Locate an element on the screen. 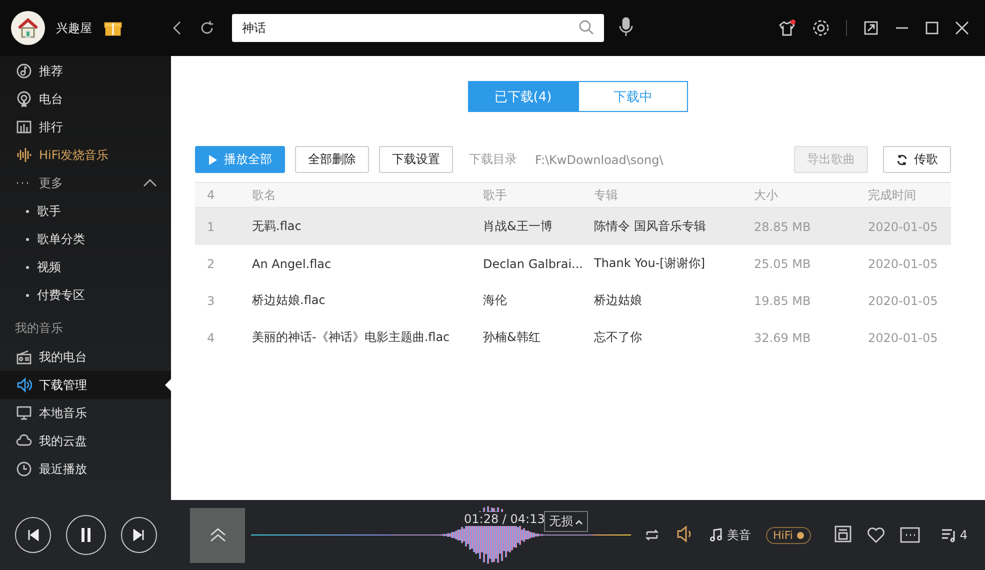  quality-dropdown: 无损 is located at coordinates (566, 521).